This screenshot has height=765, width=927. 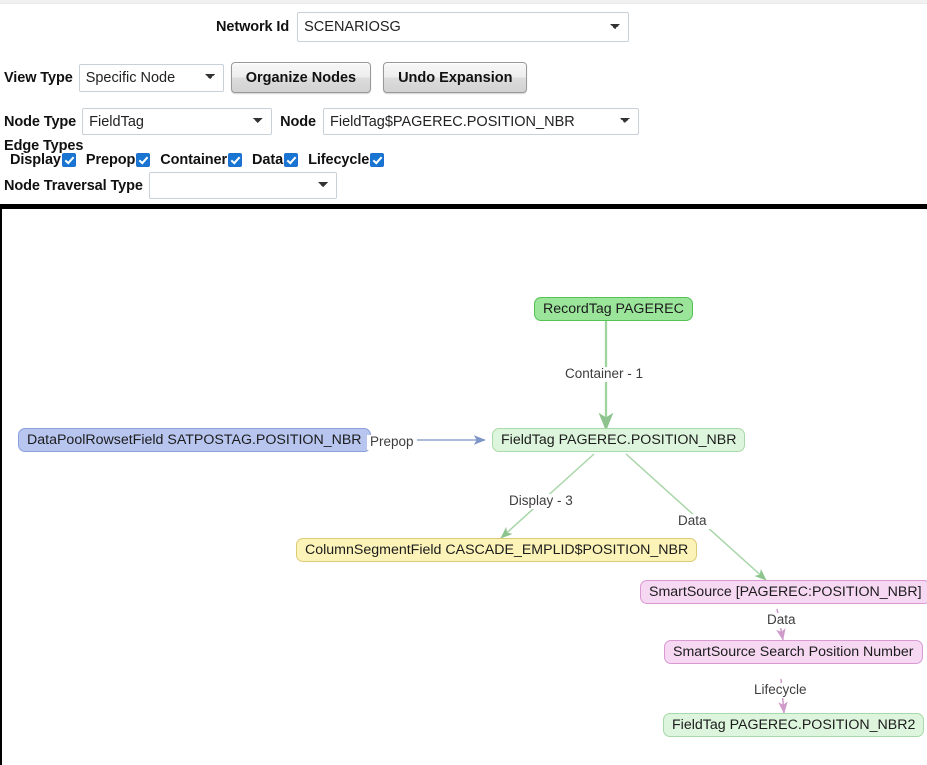 What do you see at coordinates (38, 77) in the screenshot?
I see `view-type-label: View Type` at bounding box center [38, 77].